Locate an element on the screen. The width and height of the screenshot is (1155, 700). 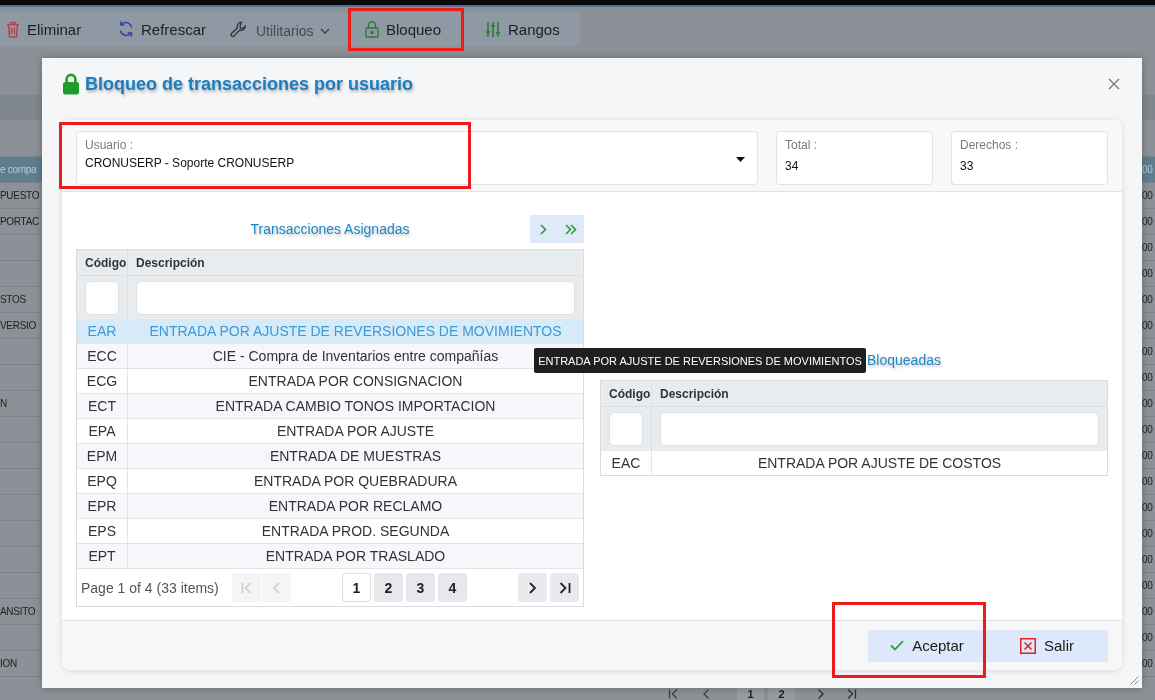
move-all-button is located at coordinates (570, 229).